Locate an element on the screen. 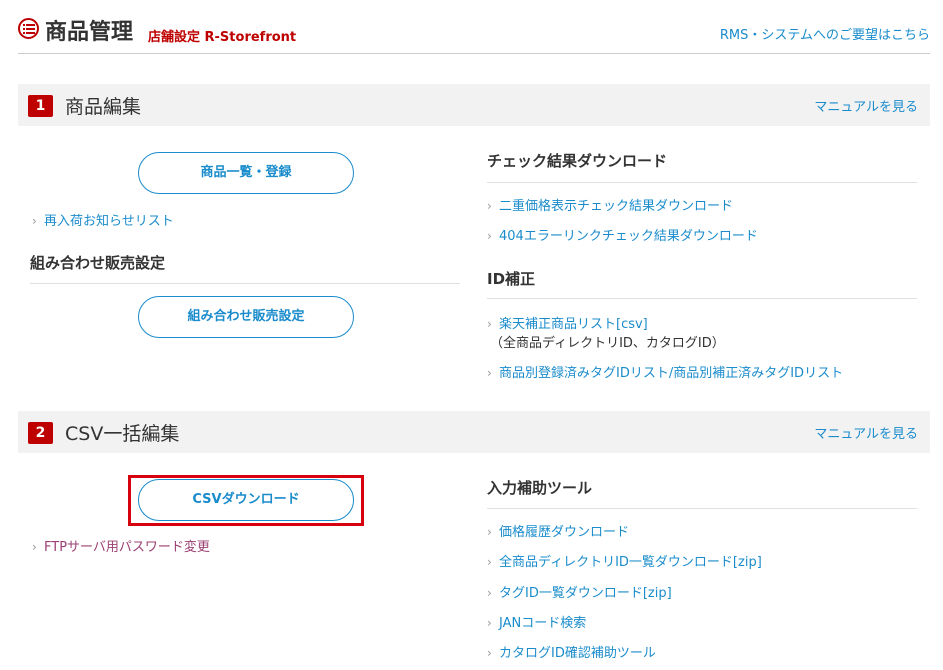 Image resolution: width=943 pixels, height=670 pixels. store-subtitle: 店舗設定 R-Storefront is located at coordinates (222, 37).